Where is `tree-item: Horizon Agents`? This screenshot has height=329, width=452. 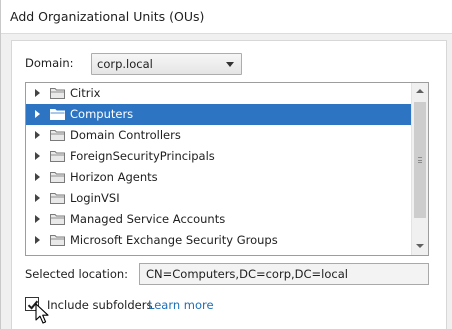 tree-item: Horizon Agents is located at coordinates (219, 177).